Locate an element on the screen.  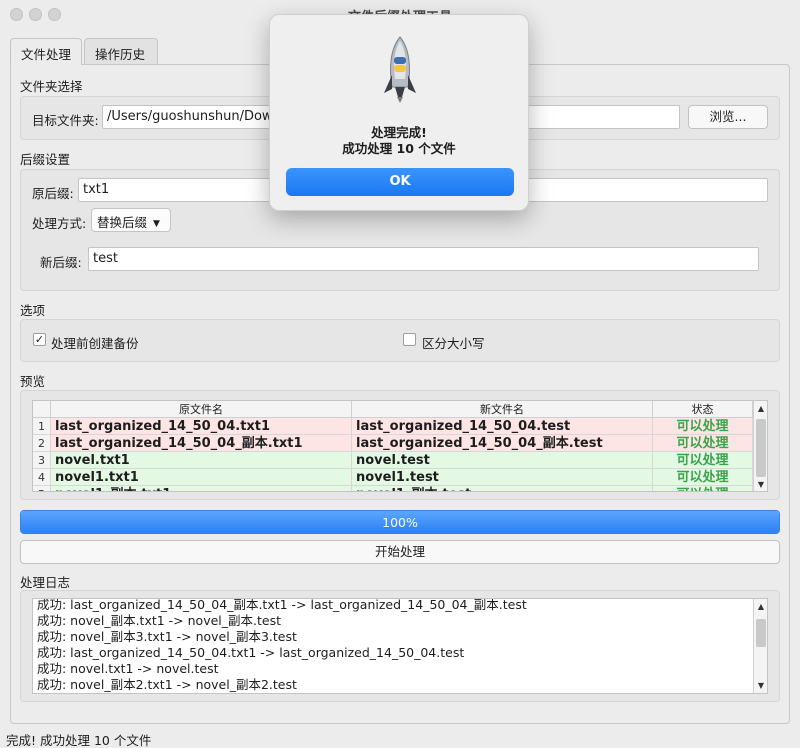
preview-section-title: 预览 is located at coordinates (33, 381).